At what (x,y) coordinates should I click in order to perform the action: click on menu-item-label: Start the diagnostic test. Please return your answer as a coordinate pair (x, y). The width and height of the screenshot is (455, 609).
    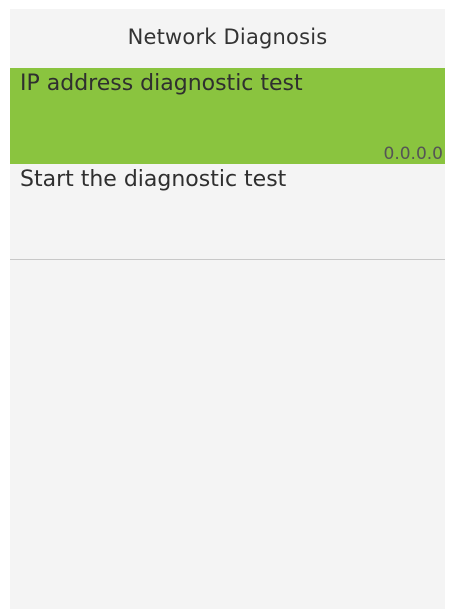
    Looking at the image, I should click on (153, 179).